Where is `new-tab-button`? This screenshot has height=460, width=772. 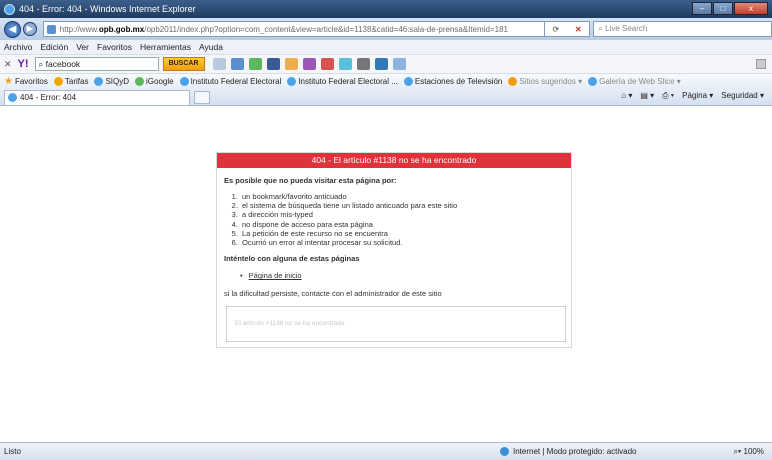 new-tab-button is located at coordinates (202, 97).